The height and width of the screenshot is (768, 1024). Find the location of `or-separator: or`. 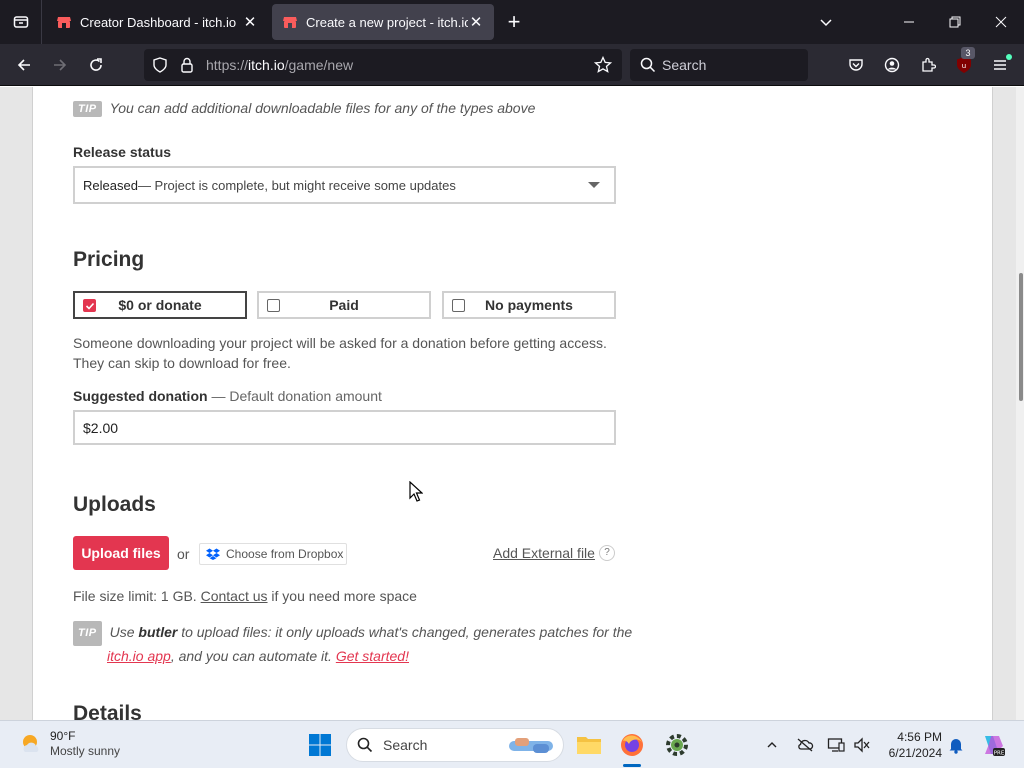

or-separator: or is located at coordinates (183, 554).